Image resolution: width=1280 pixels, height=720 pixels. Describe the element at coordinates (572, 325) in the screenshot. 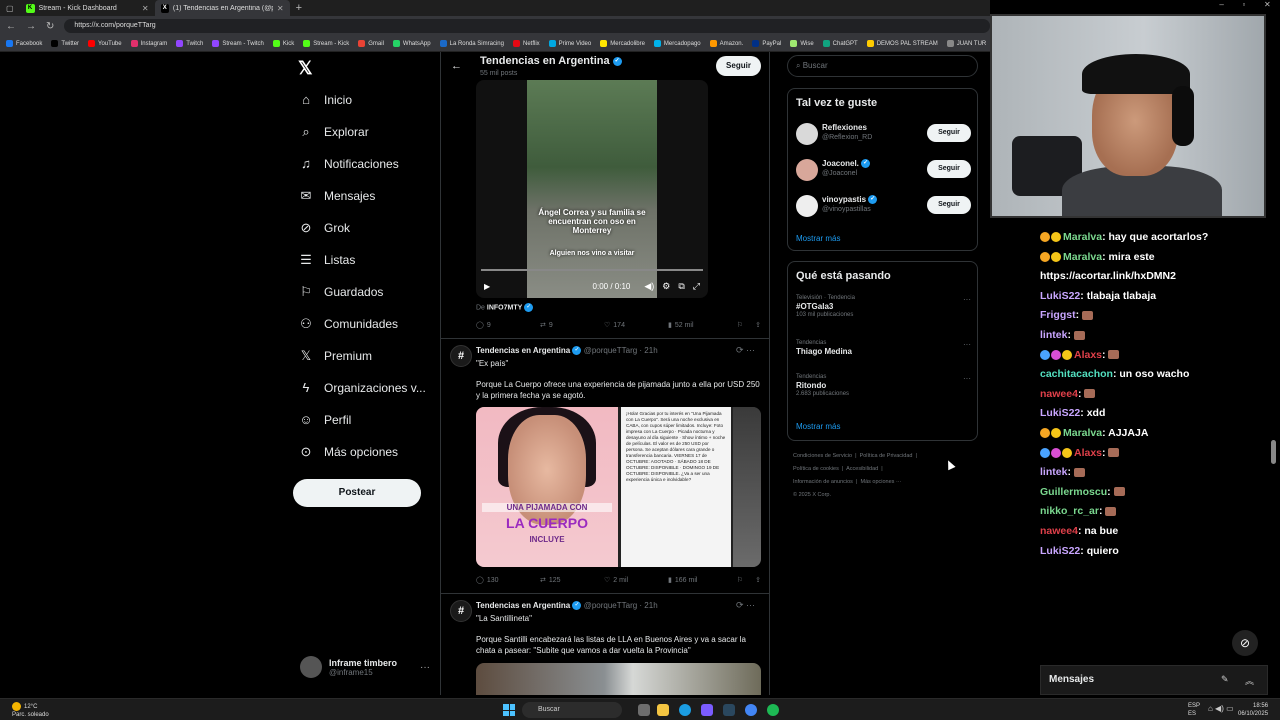

I see `repost-button: ⇄ 9` at that location.